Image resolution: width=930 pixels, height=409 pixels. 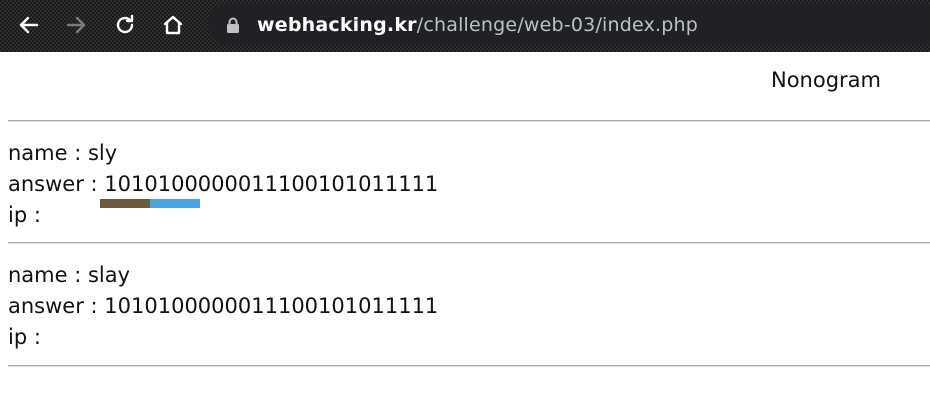 I want to click on highlight-segment-blue, so click(x=175, y=203).